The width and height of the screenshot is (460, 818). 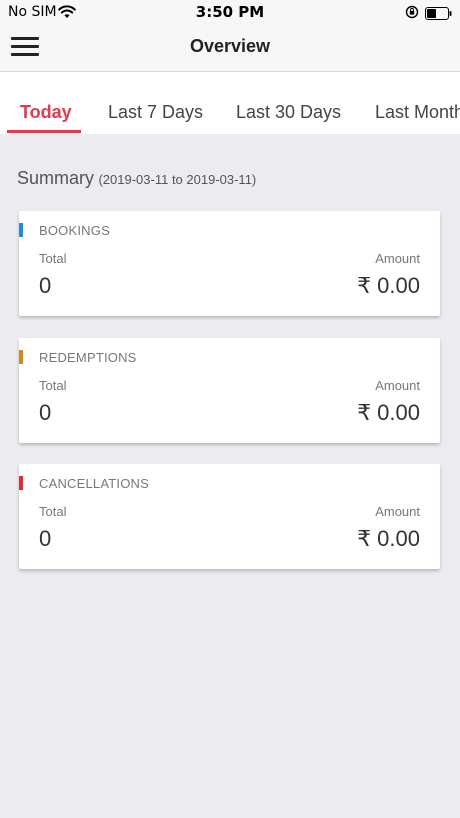 What do you see at coordinates (288, 112) in the screenshot?
I see `tab-last-30-days: Last 30 Days` at bounding box center [288, 112].